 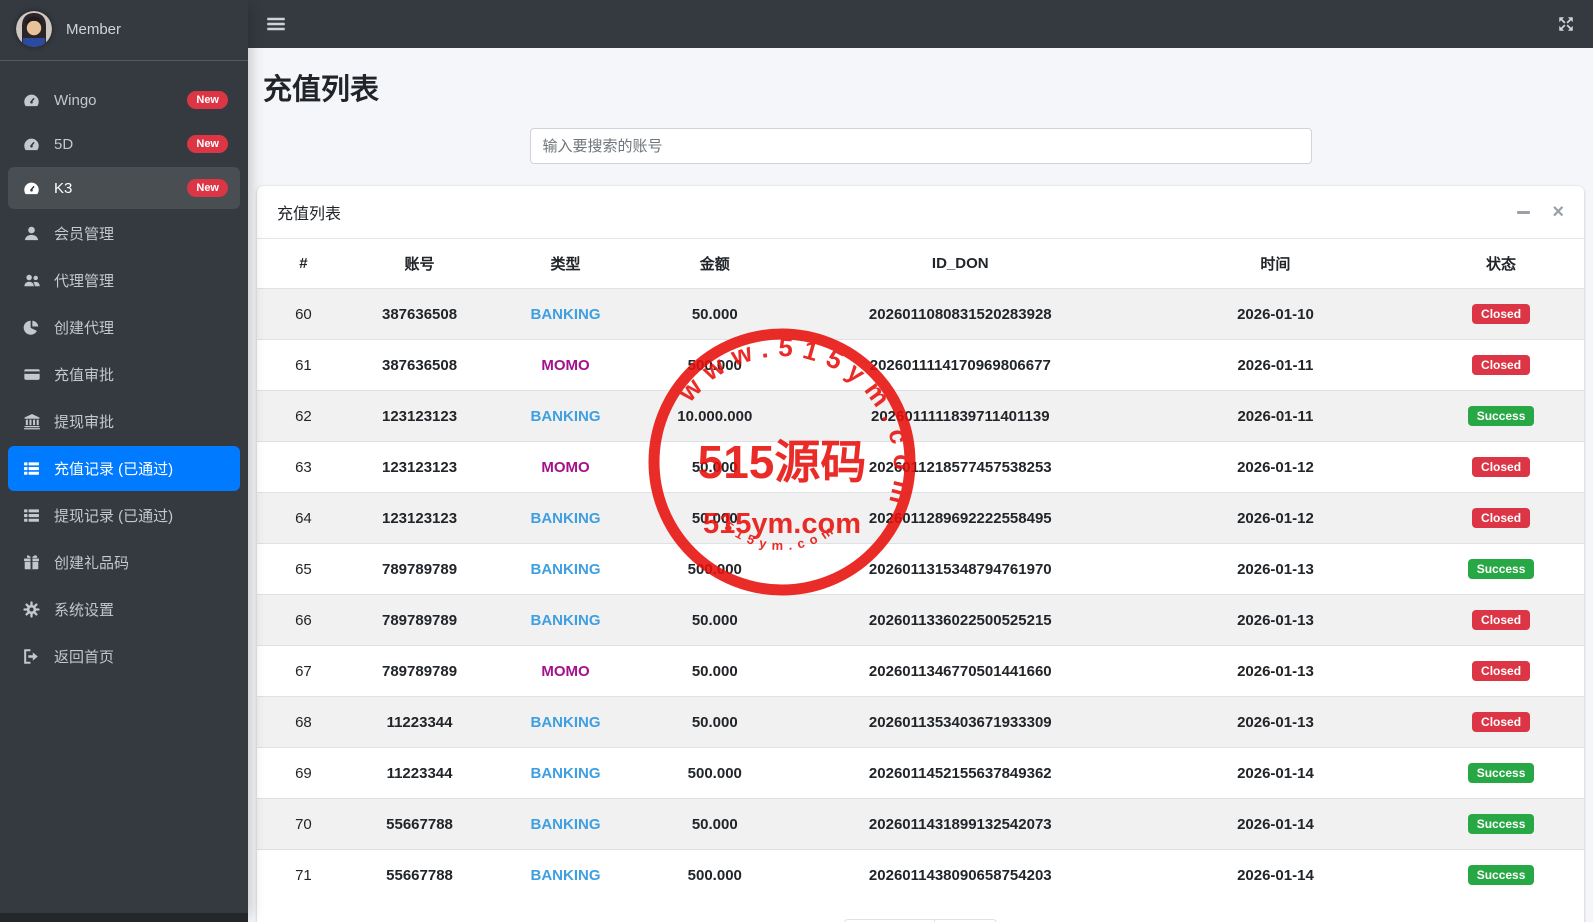 What do you see at coordinates (31, 562) in the screenshot?
I see `gift-icon` at bounding box center [31, 562].